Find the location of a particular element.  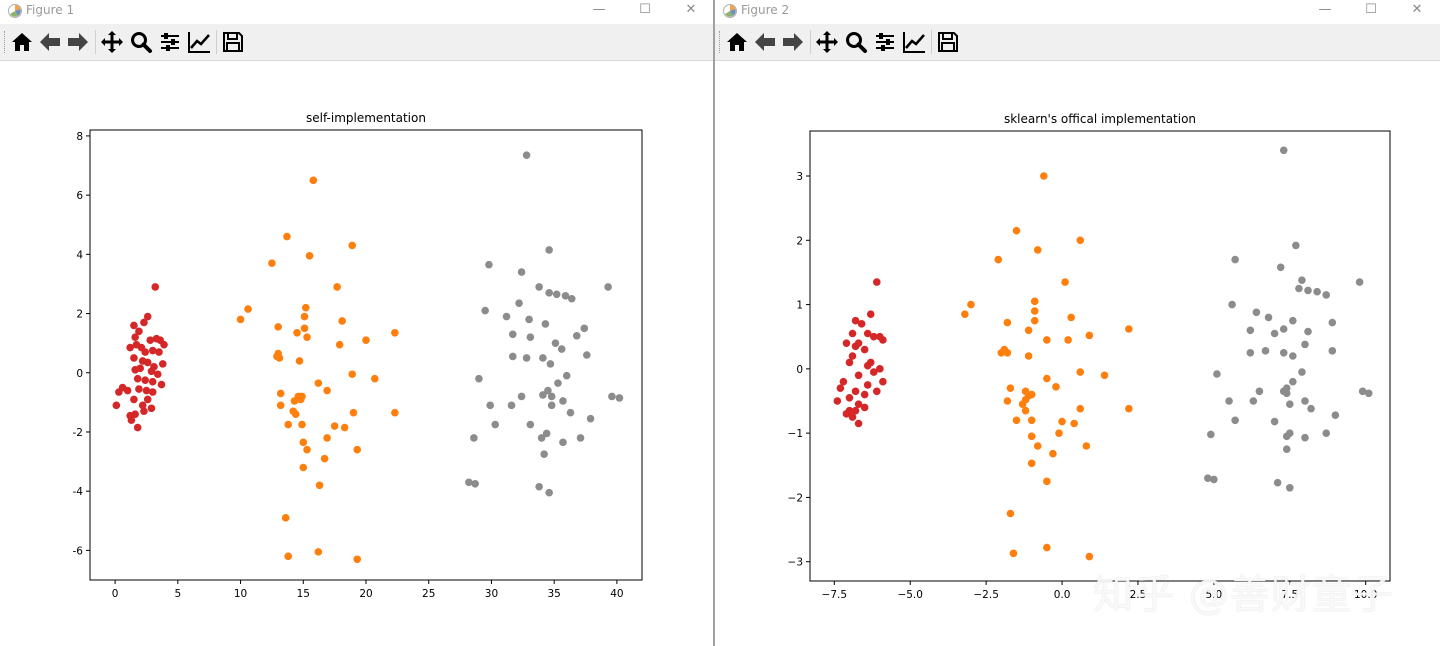

y-tick-label: 8 is located at coordinates (79, 137).